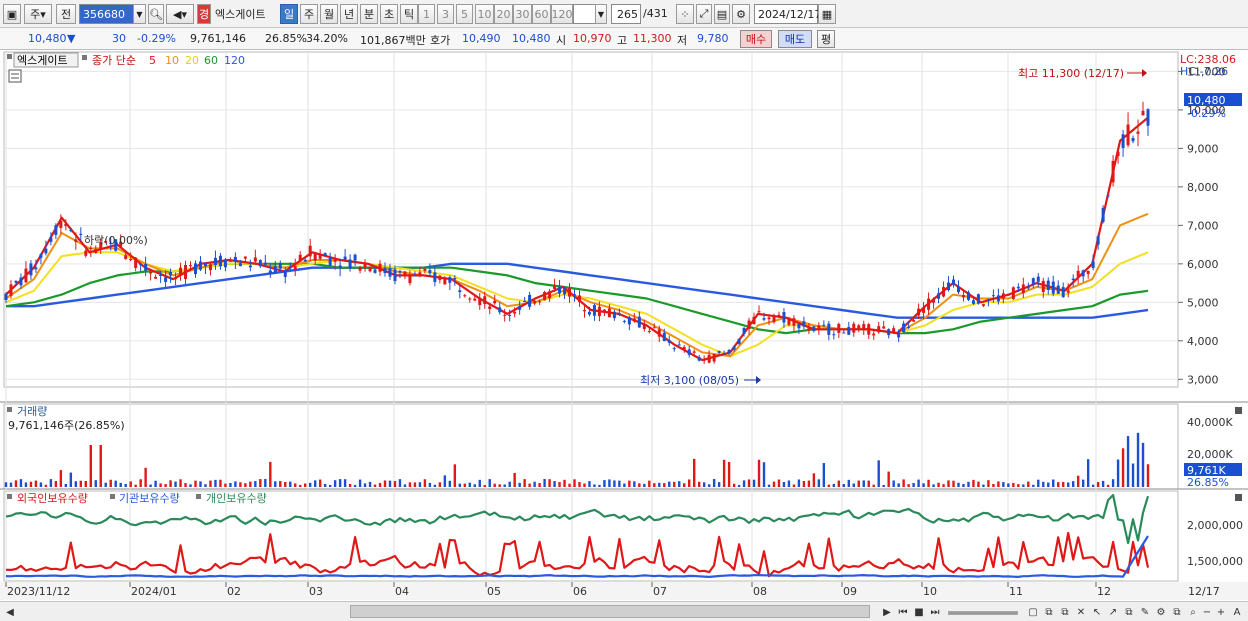 This screenshot has height=621, width=1248. I want to click on zoom-icon: ⌕, so click(1193, 612).